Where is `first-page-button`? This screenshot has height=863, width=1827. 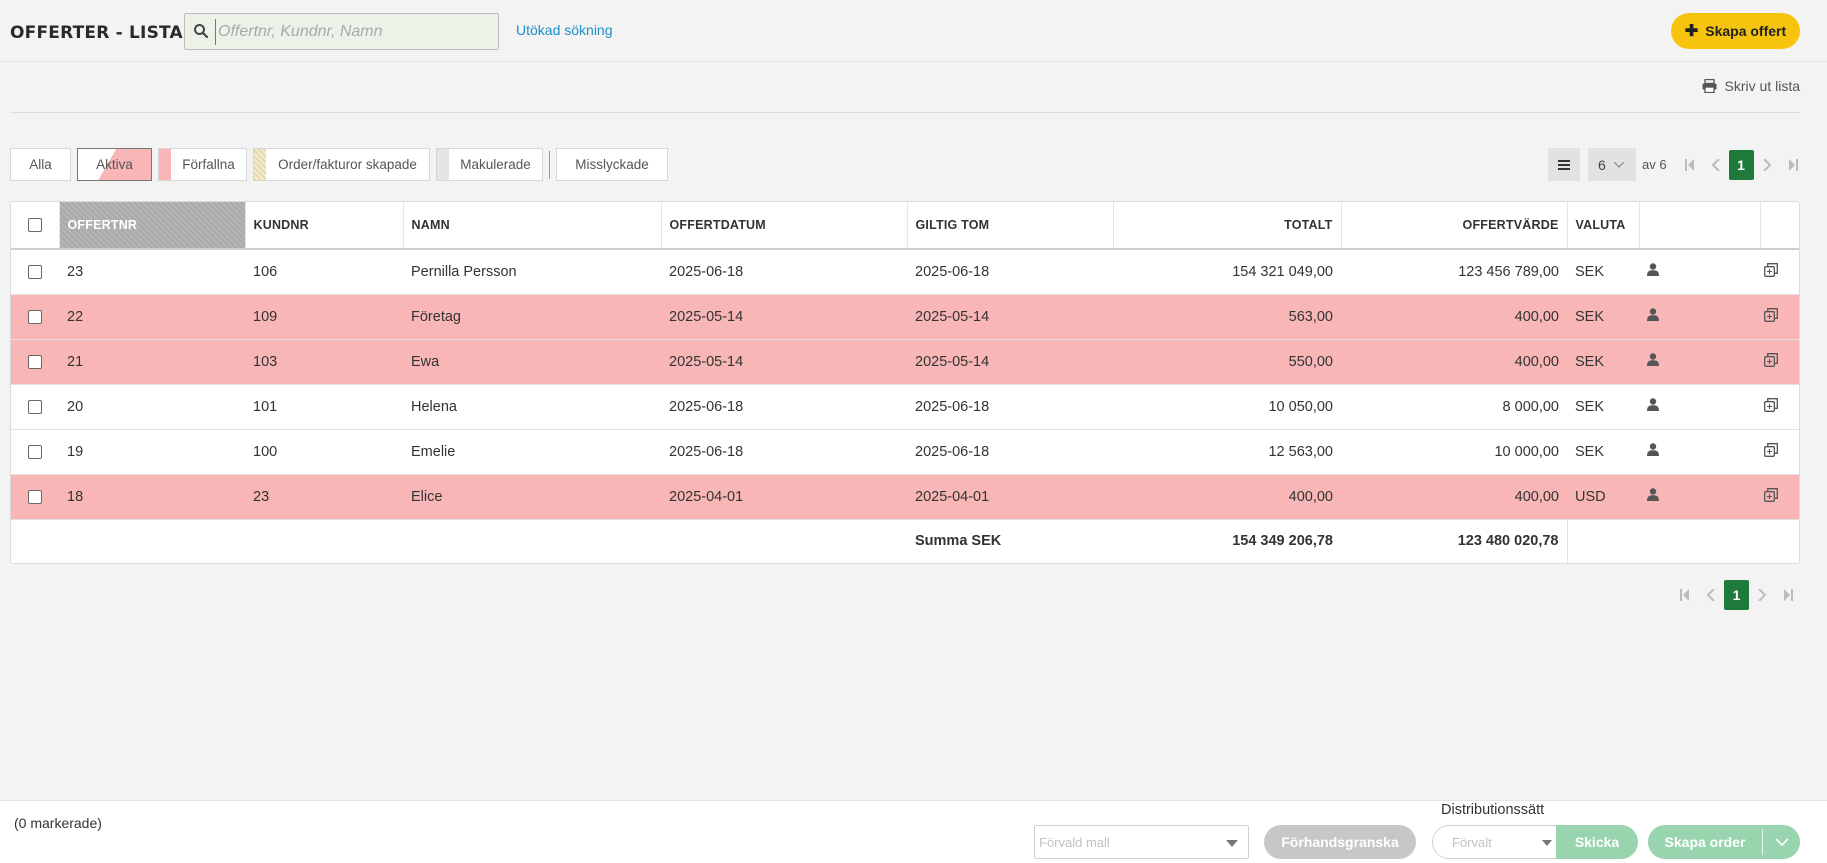 first-page-button is located at coordinates (1690, 165).